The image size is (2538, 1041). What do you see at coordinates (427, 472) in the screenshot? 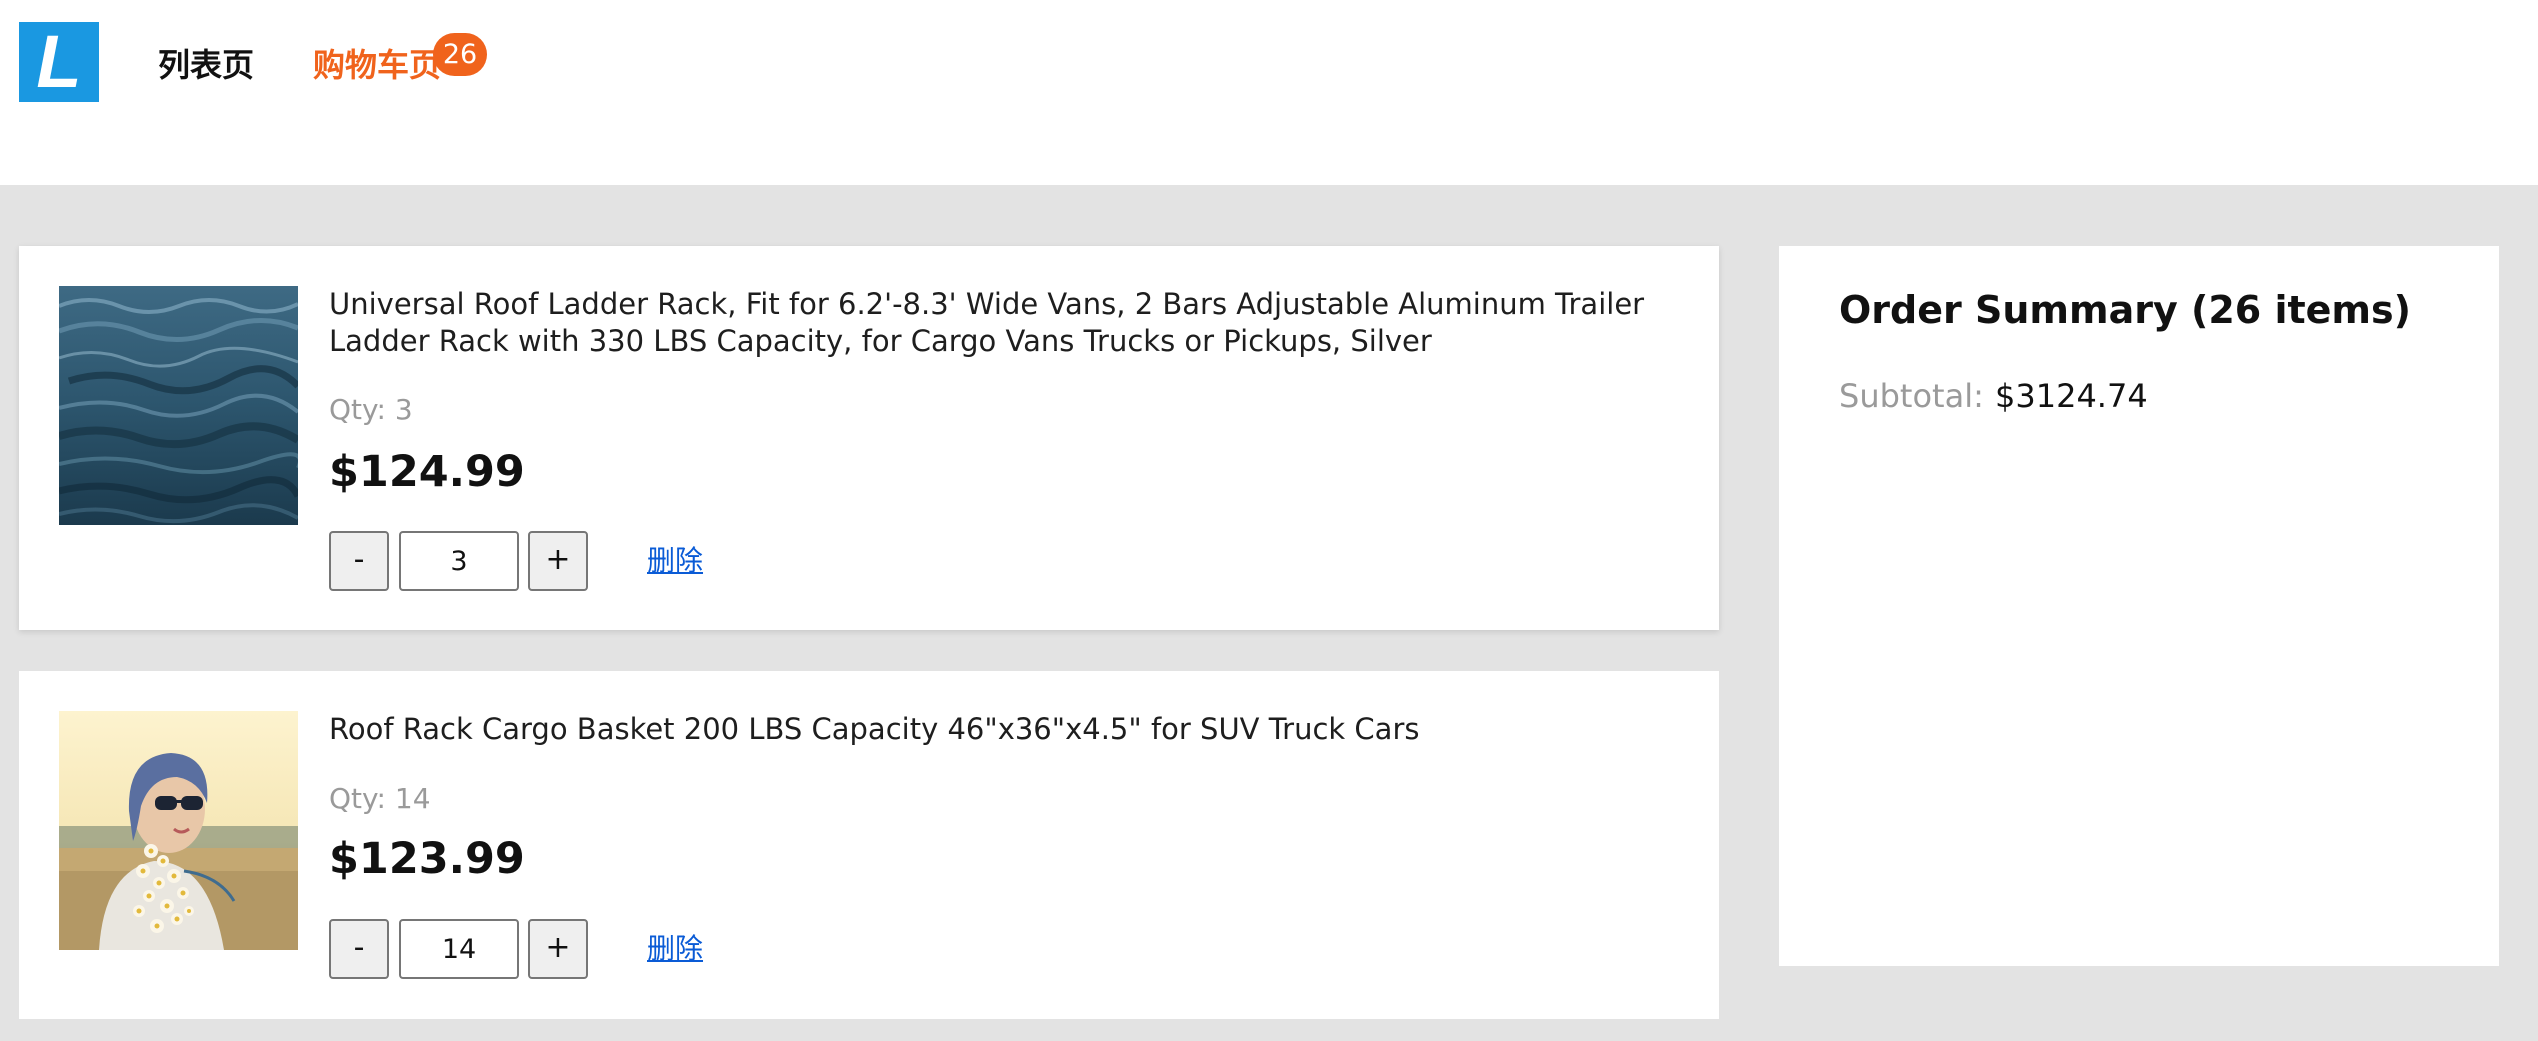
I see `product-price: $124.99` at bounding box center [427, 472].